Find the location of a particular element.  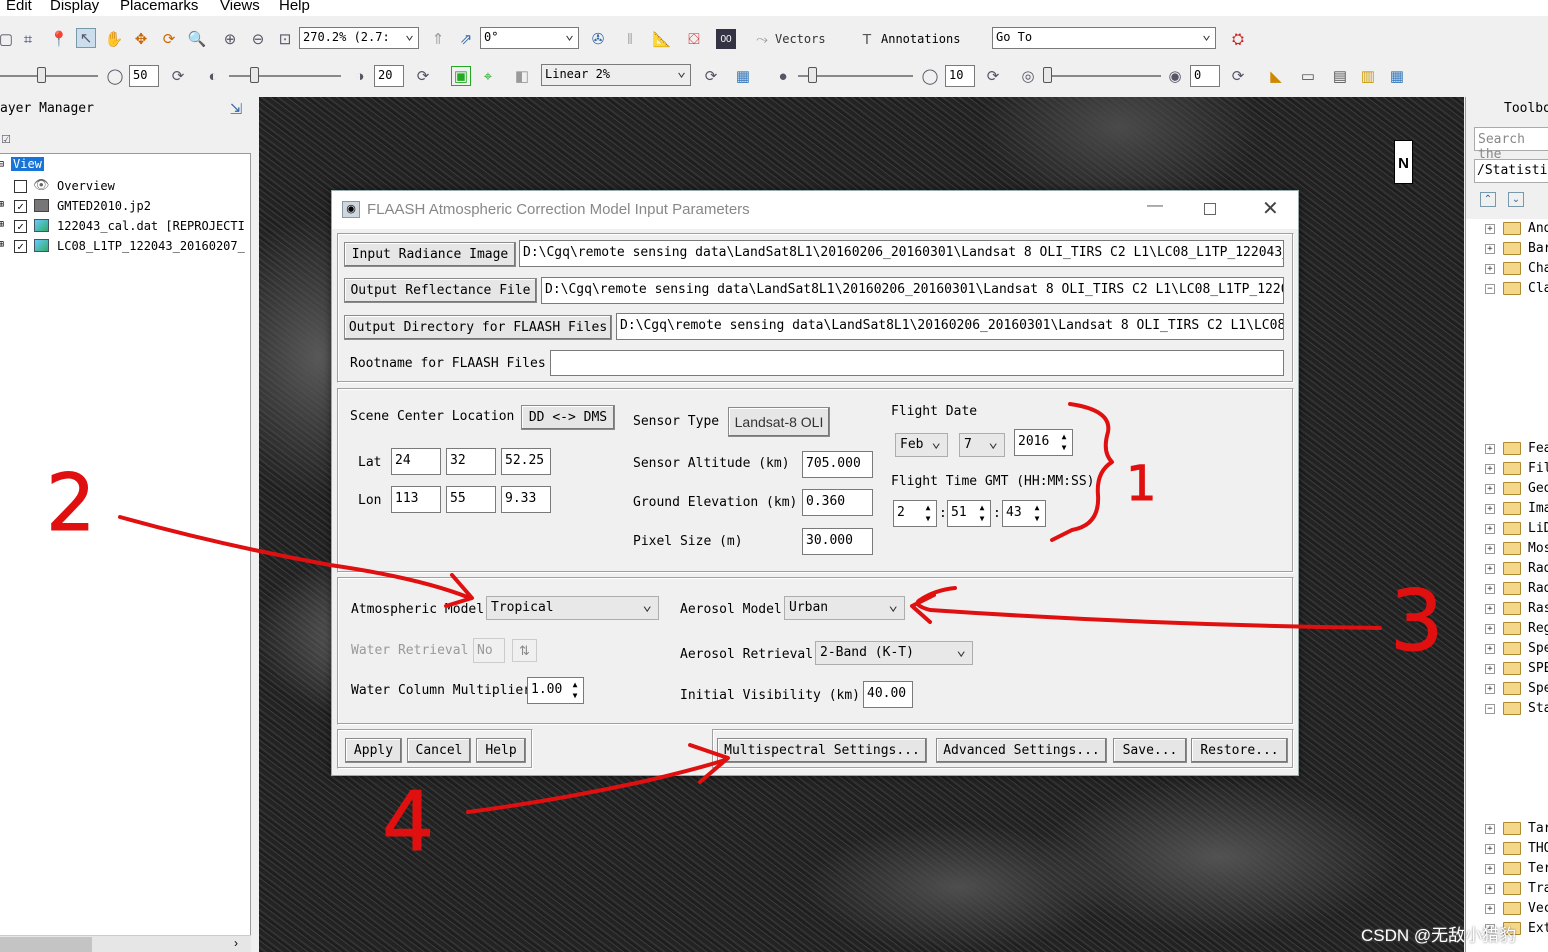

toolbox-folder: + And is located at coordinates (1507, 229).